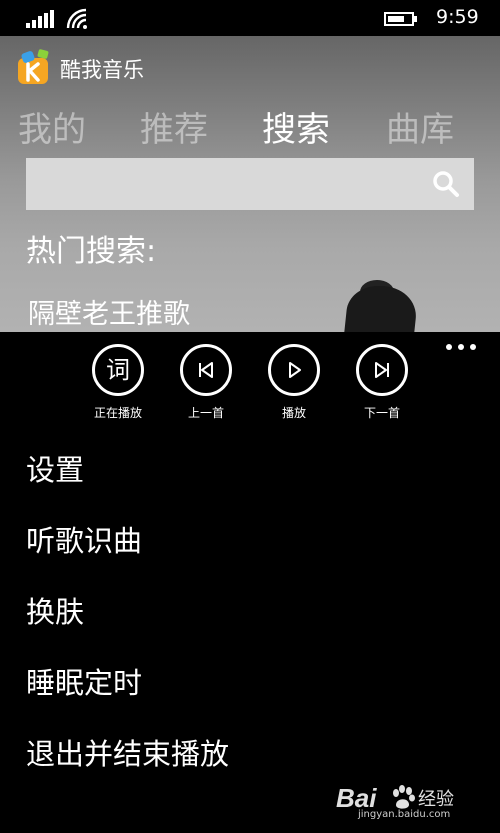  Describe the element at coordinates (446, 184) in the screenshot. I see `search-icon` at that location.